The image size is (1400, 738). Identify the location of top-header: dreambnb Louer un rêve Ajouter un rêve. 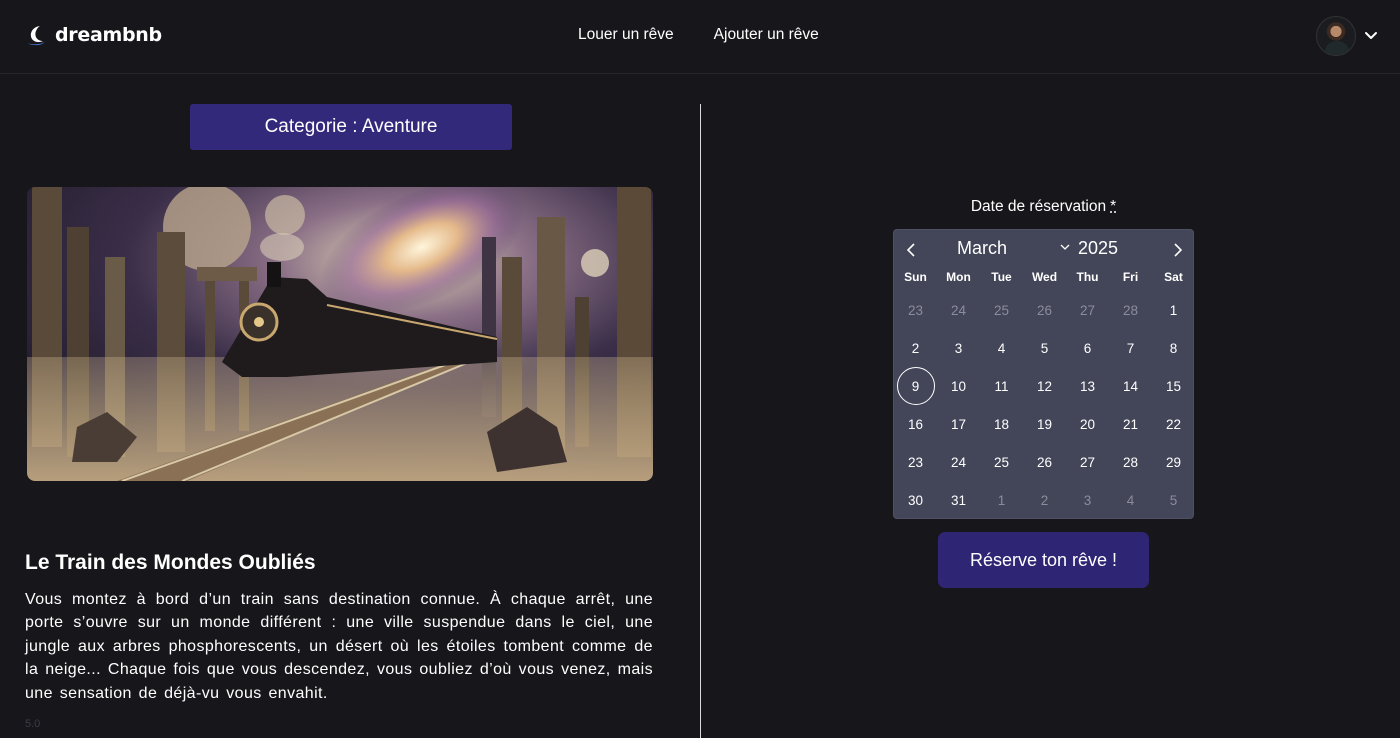
(700, 37).